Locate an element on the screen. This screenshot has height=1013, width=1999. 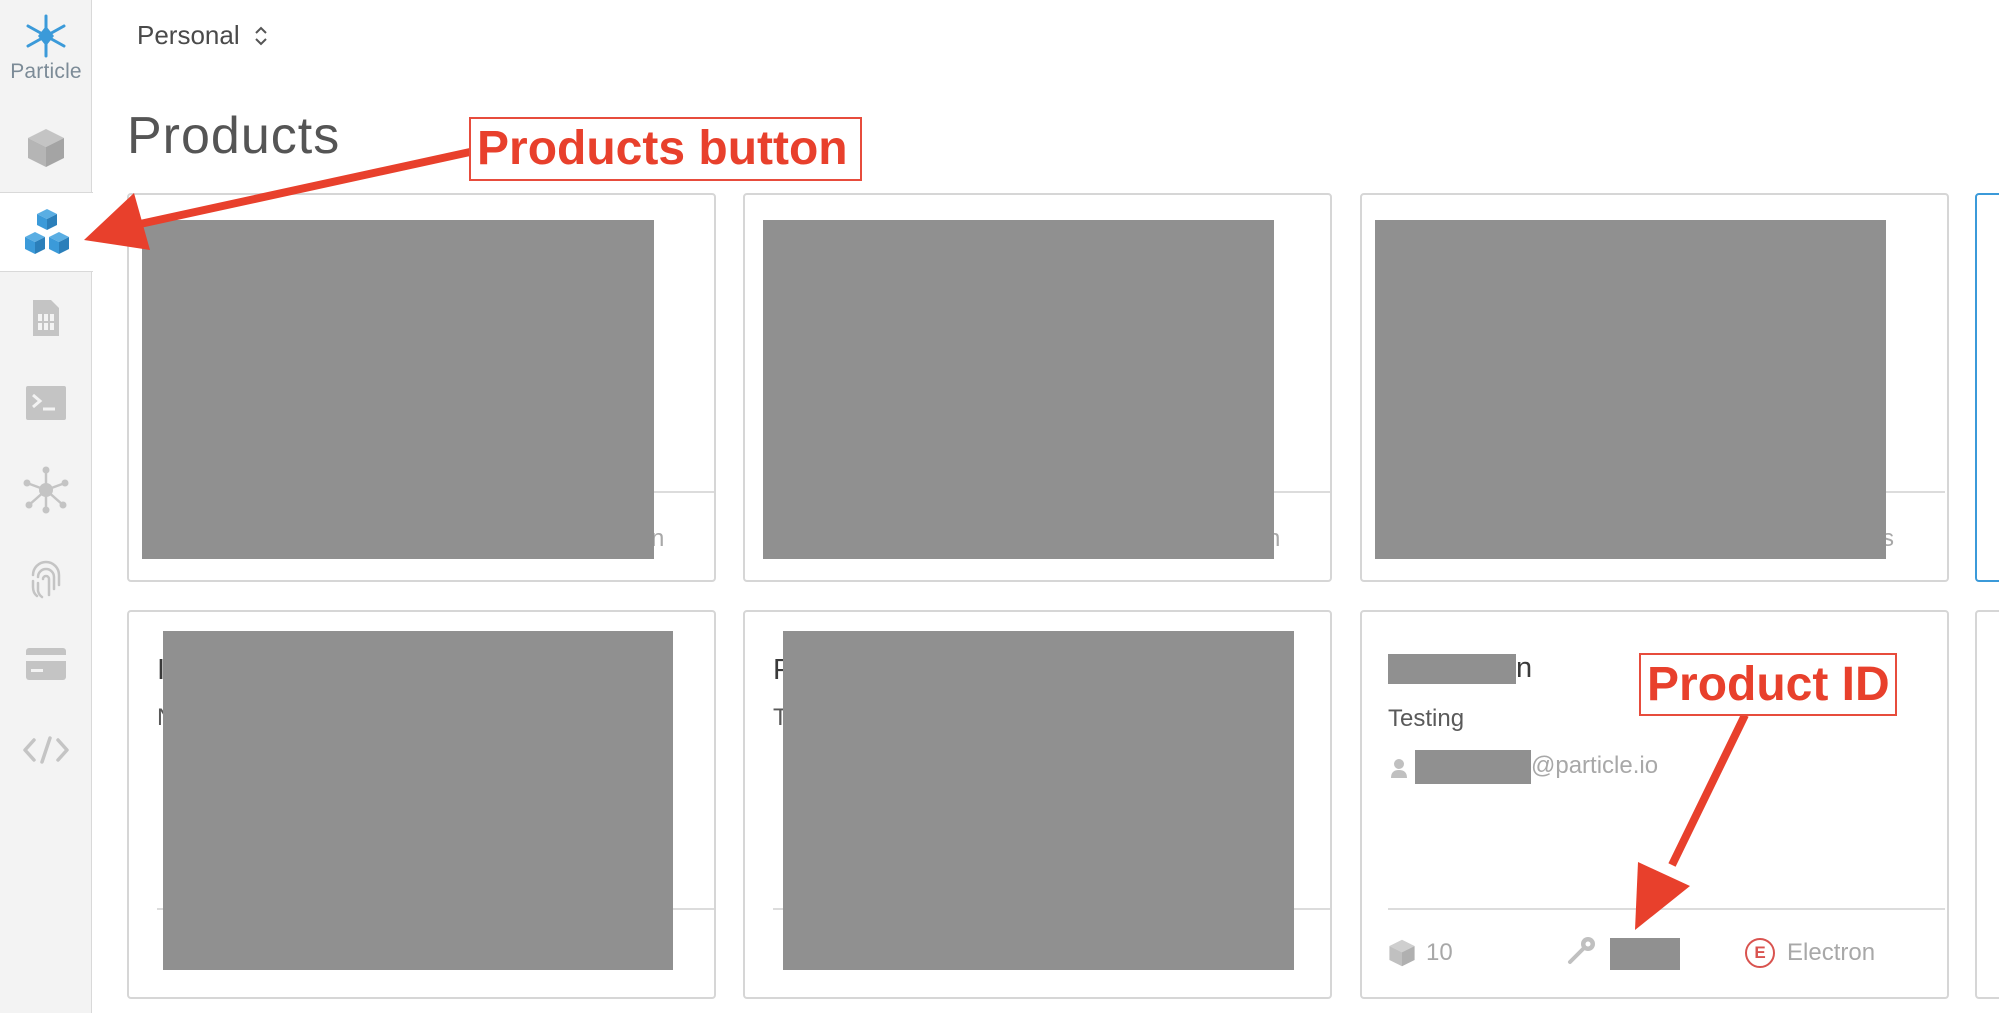
card-divider is located at coordinates (1666, 909).